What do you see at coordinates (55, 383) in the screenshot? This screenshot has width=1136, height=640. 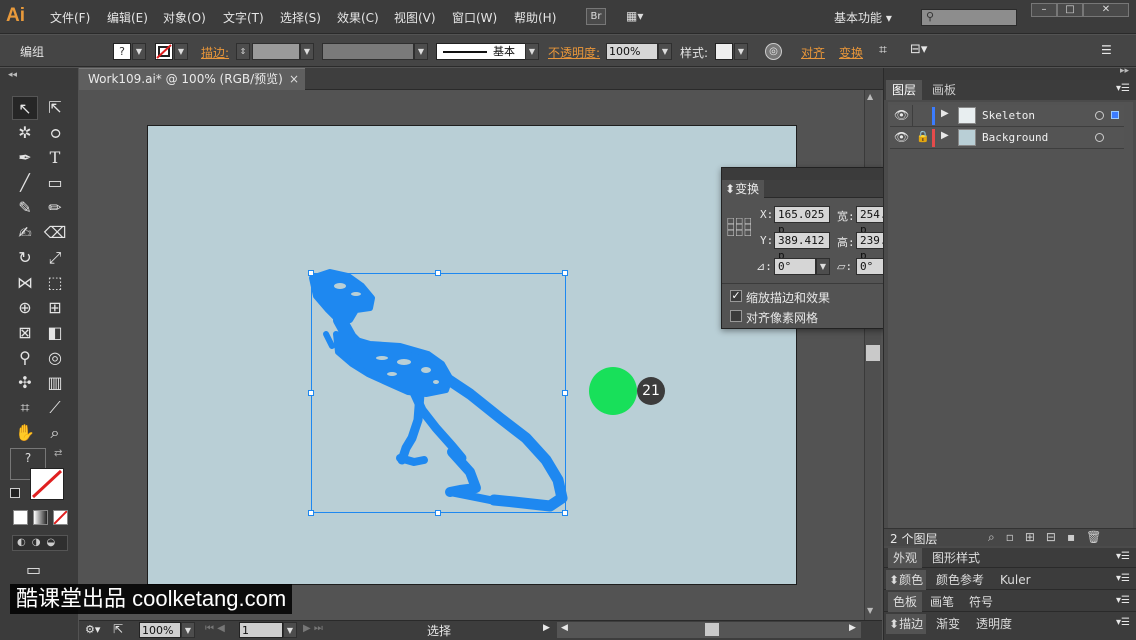 I see `column-graph-tool-icon: ▥` at bounding box center [55, 383].